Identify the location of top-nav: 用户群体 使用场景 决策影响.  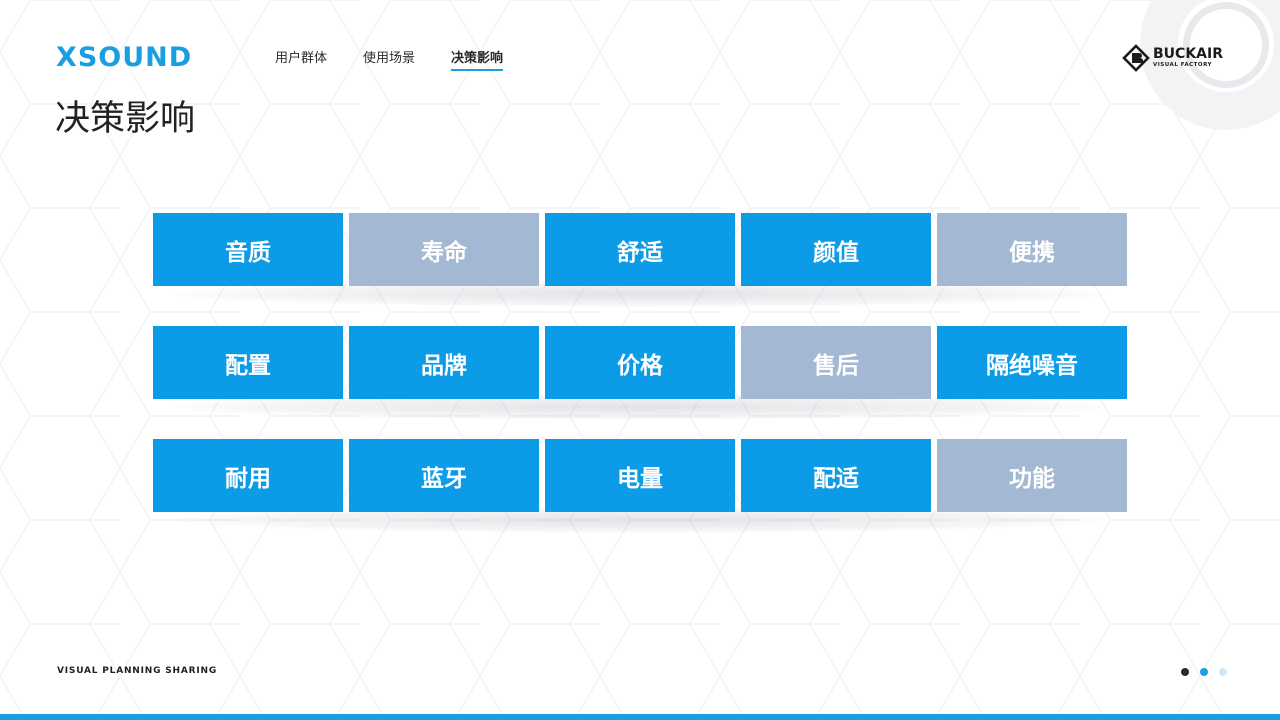
(407, 59).